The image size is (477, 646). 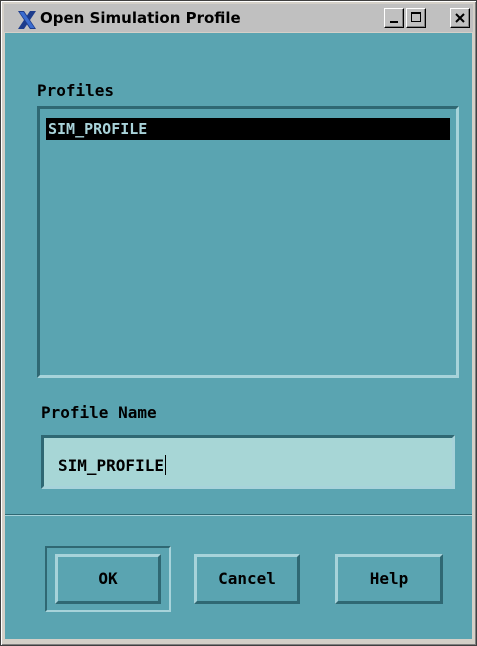 I want to click on x-window-icon, so click(x=27, y=20).